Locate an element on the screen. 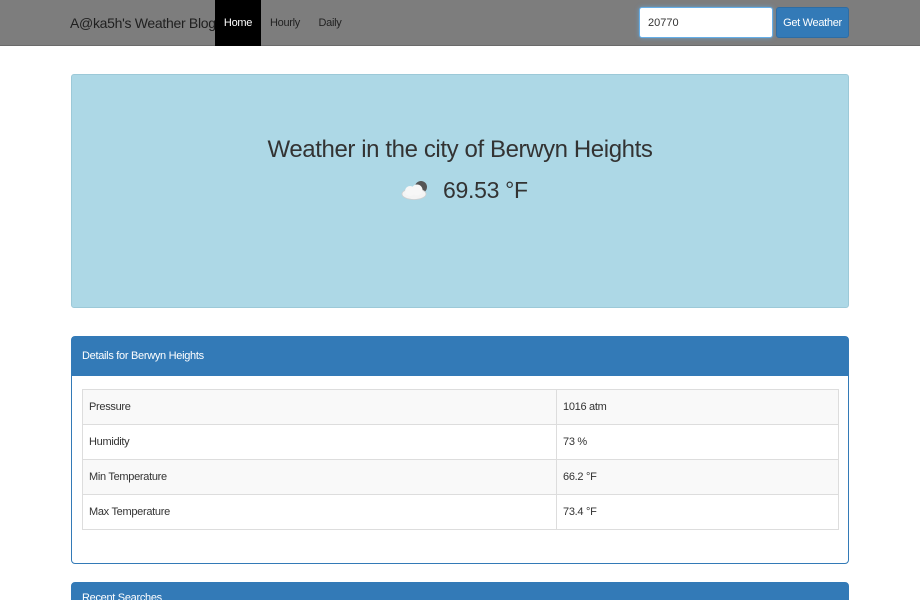 This screenshot has width=920, height=600. nav-daily: Daily is located at coordinates (330, 23).